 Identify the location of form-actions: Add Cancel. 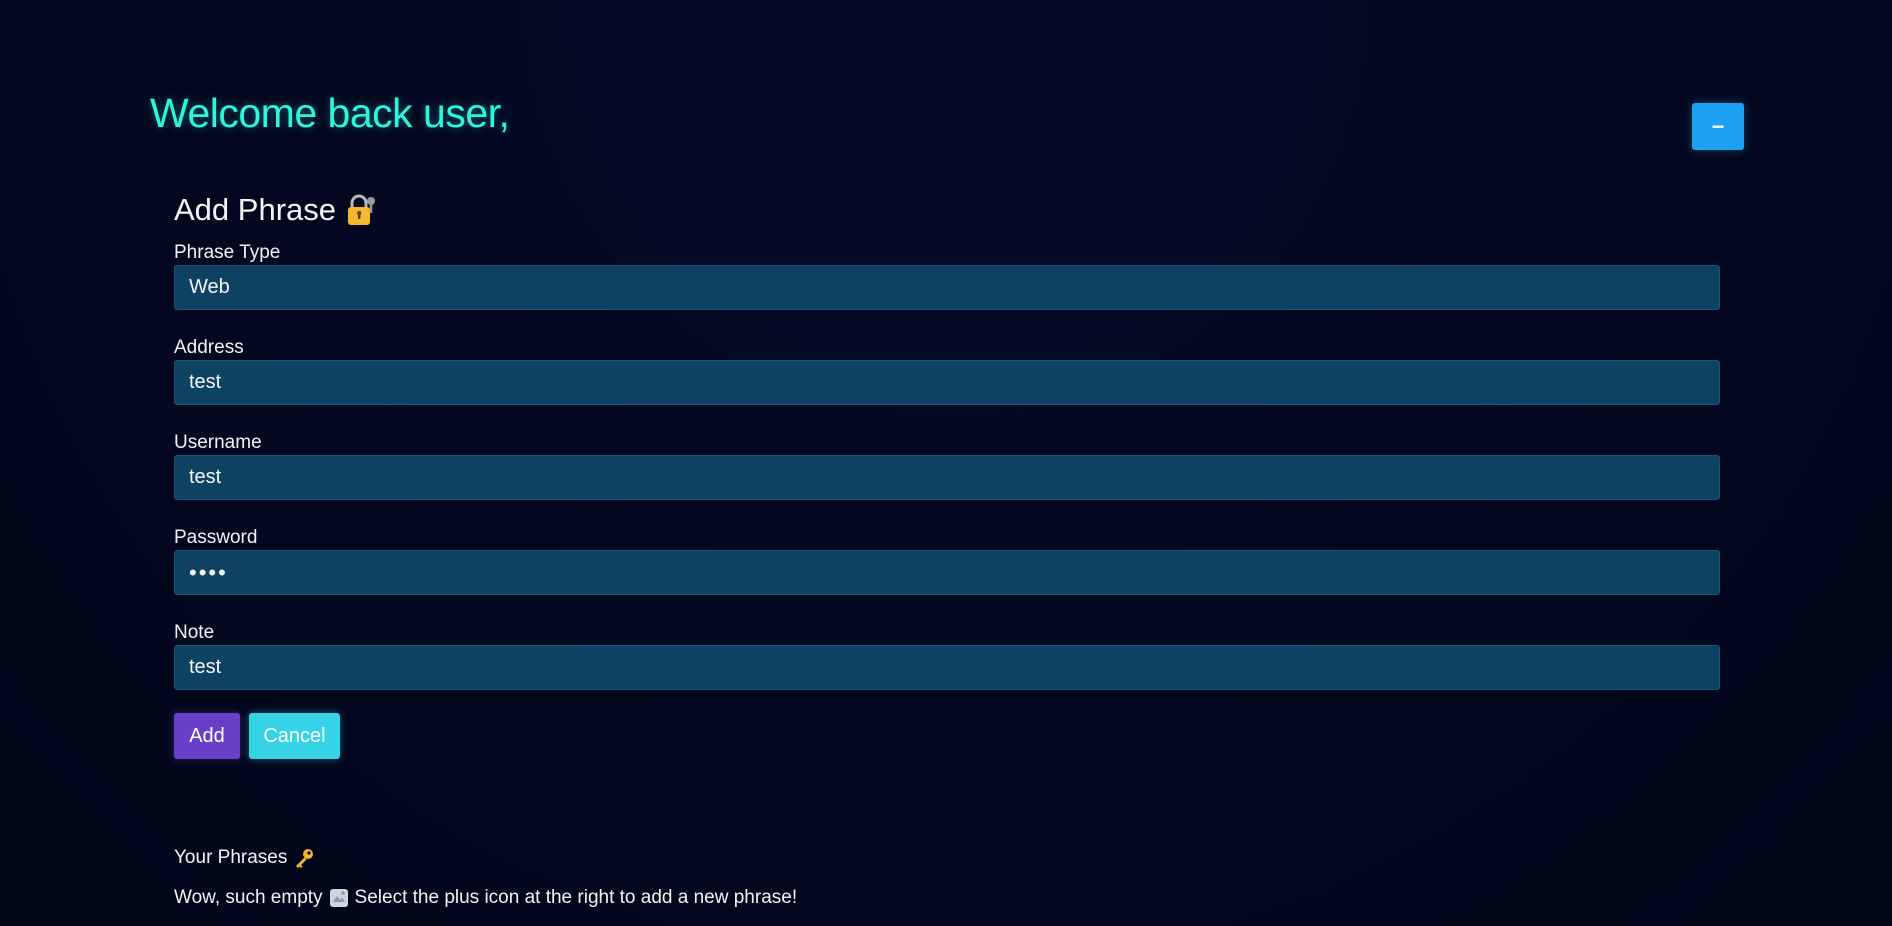
(257, 736).